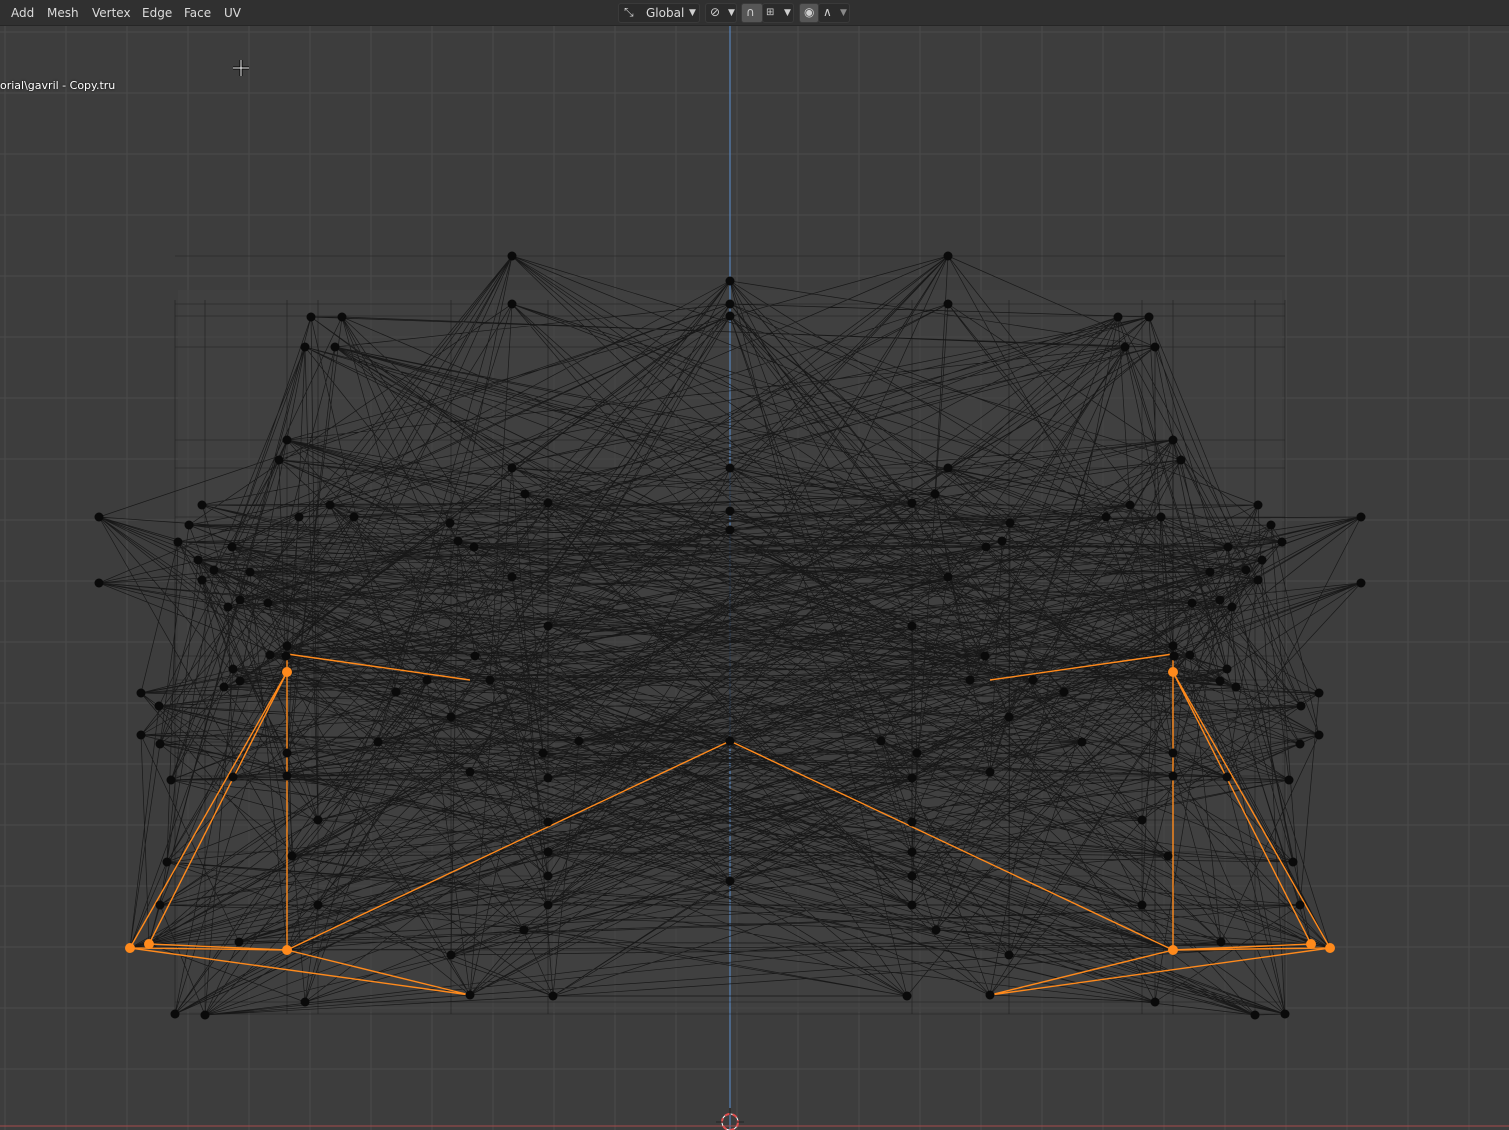 The image size is (1509, 1130). I want to click on menu-mesh: Mesh, so click(63, 13).